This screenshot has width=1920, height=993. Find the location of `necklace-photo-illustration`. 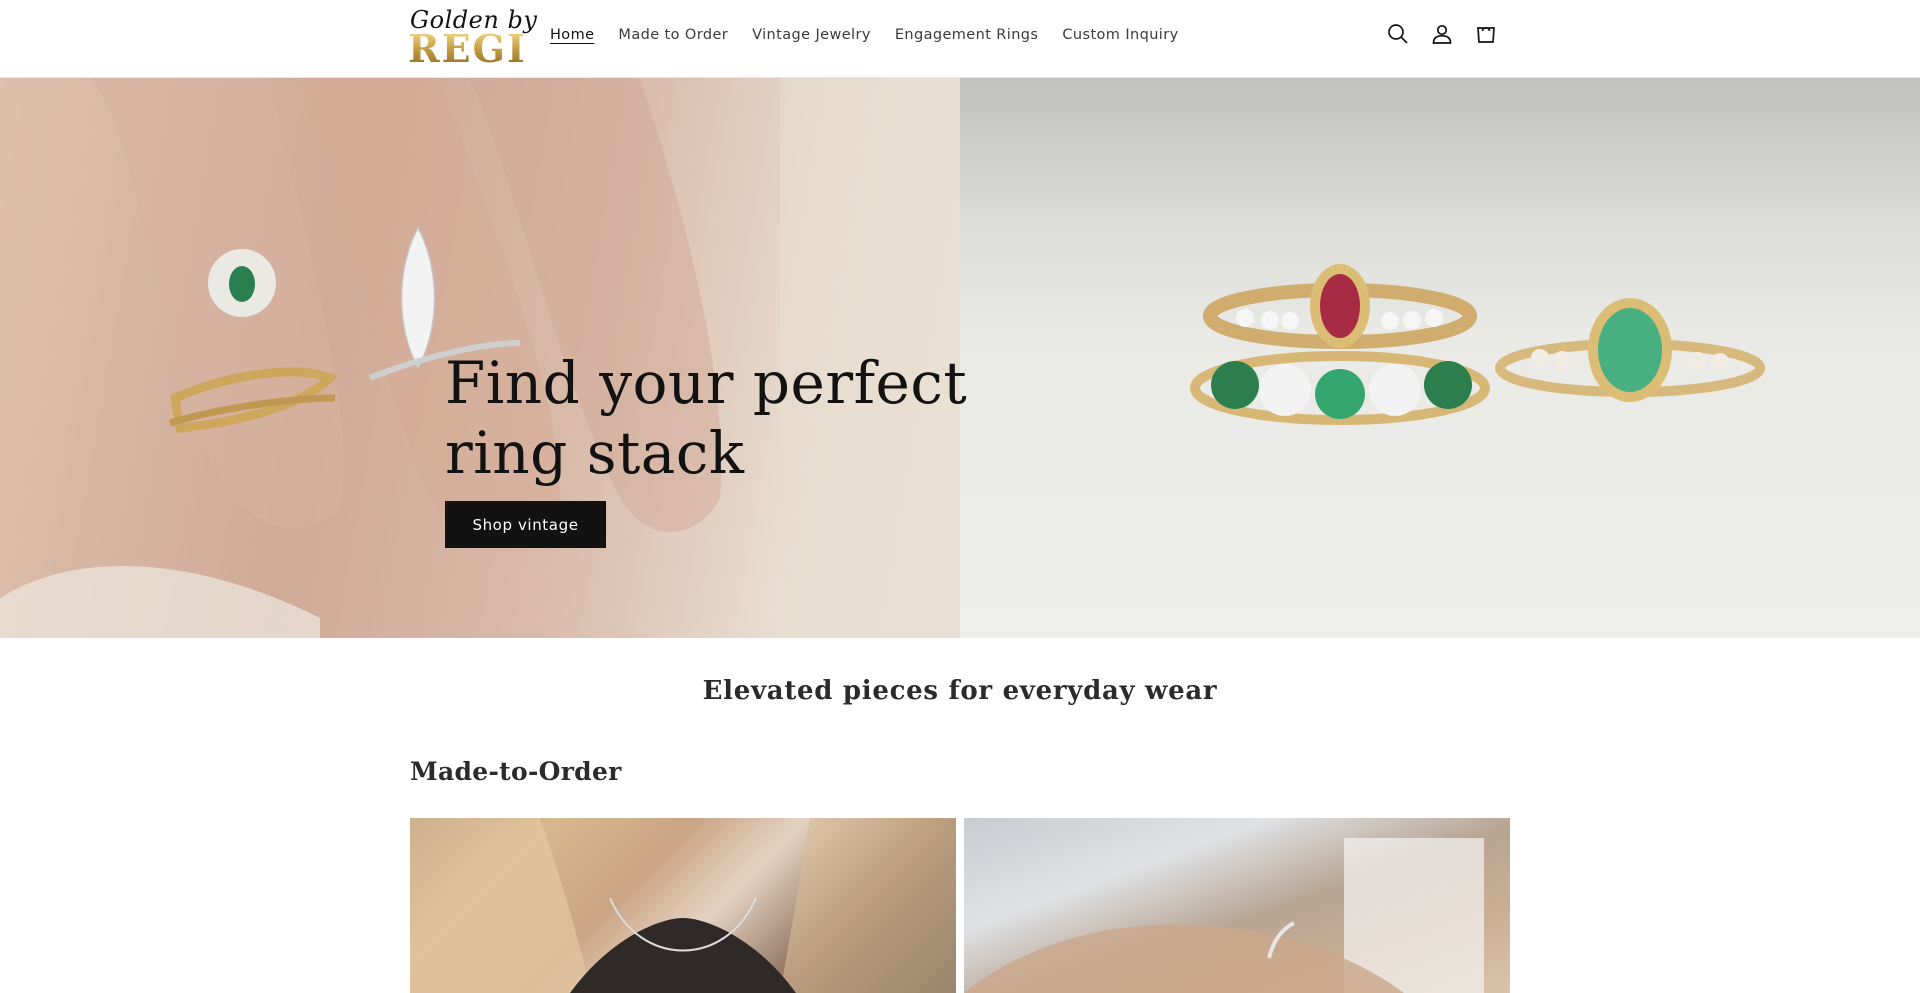

necklace-photo-illustration is located at coordinates (683, 905).